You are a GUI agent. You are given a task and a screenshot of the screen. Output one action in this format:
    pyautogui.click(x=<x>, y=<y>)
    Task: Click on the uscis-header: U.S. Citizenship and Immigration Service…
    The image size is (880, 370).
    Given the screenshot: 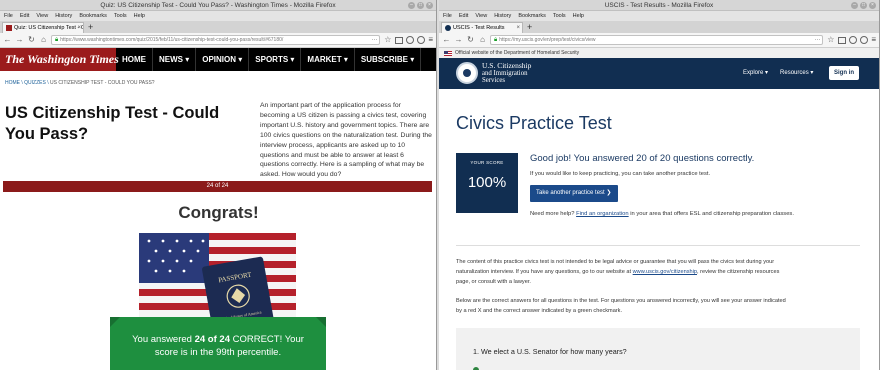 What is the action you would take?
    pyautogui.click(x=659, y=73)
    